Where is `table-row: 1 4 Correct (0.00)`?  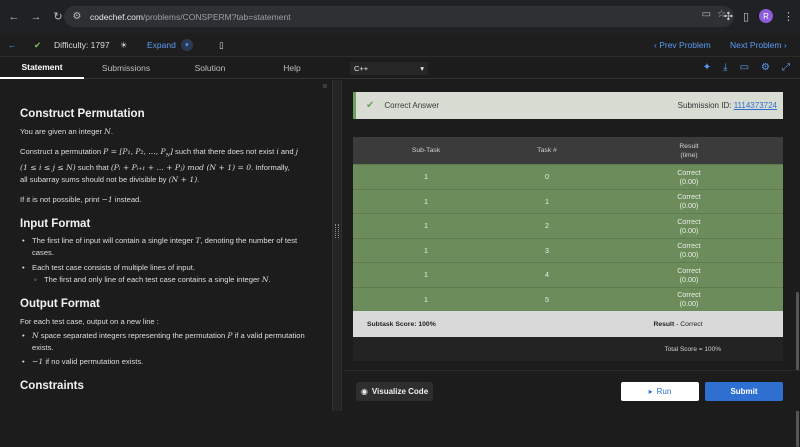
table-row: 1 4 Correct (0.00) is located at coordinates (568, 274).